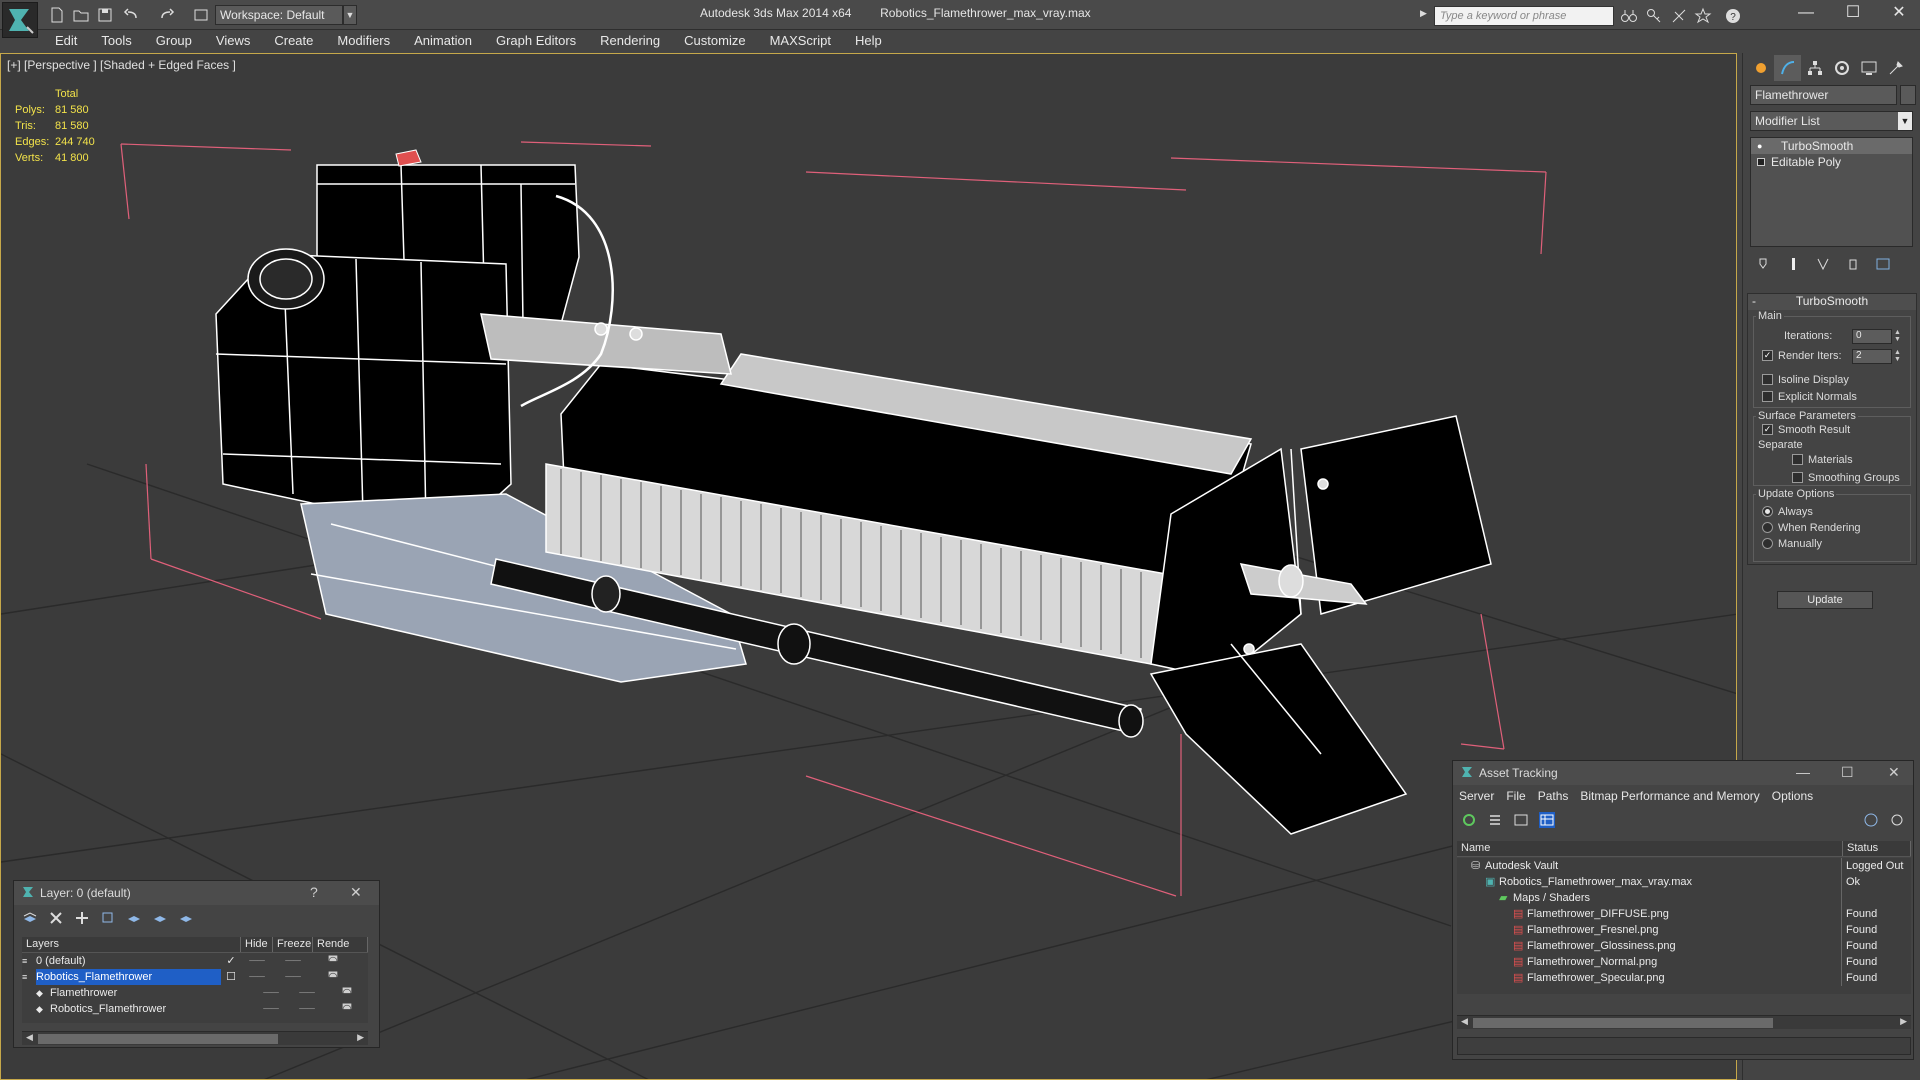  I want to click on minimize-button: —, so click(1806, 14).